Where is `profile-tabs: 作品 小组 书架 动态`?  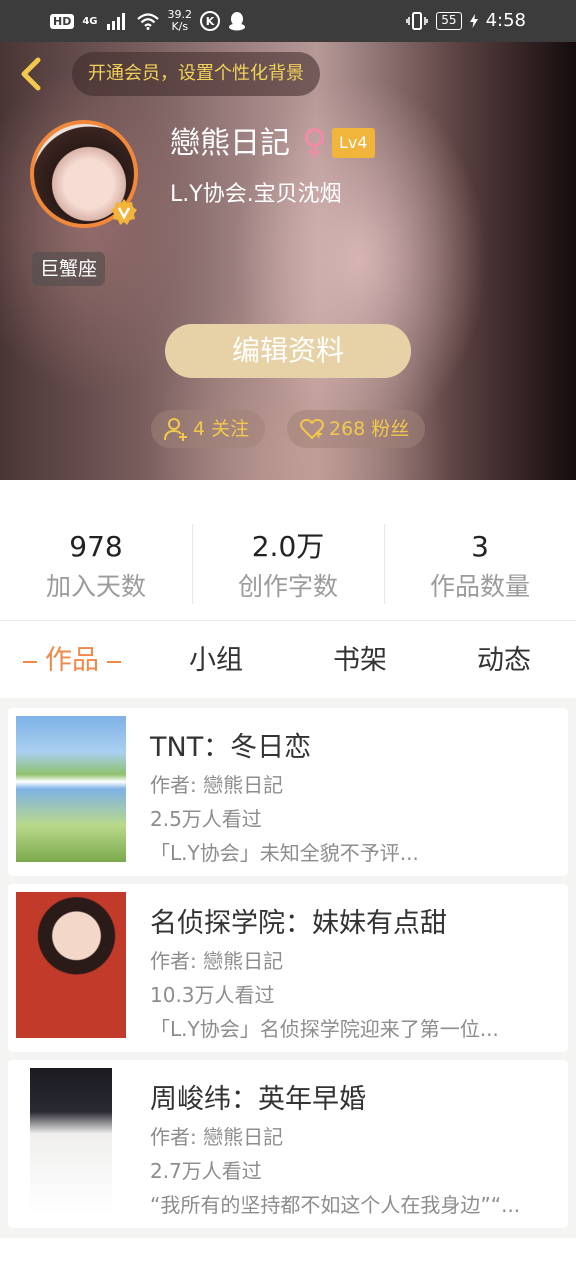 profile-tabs: 作品 小组 书架 动态 is located at coordinates (288, 661).